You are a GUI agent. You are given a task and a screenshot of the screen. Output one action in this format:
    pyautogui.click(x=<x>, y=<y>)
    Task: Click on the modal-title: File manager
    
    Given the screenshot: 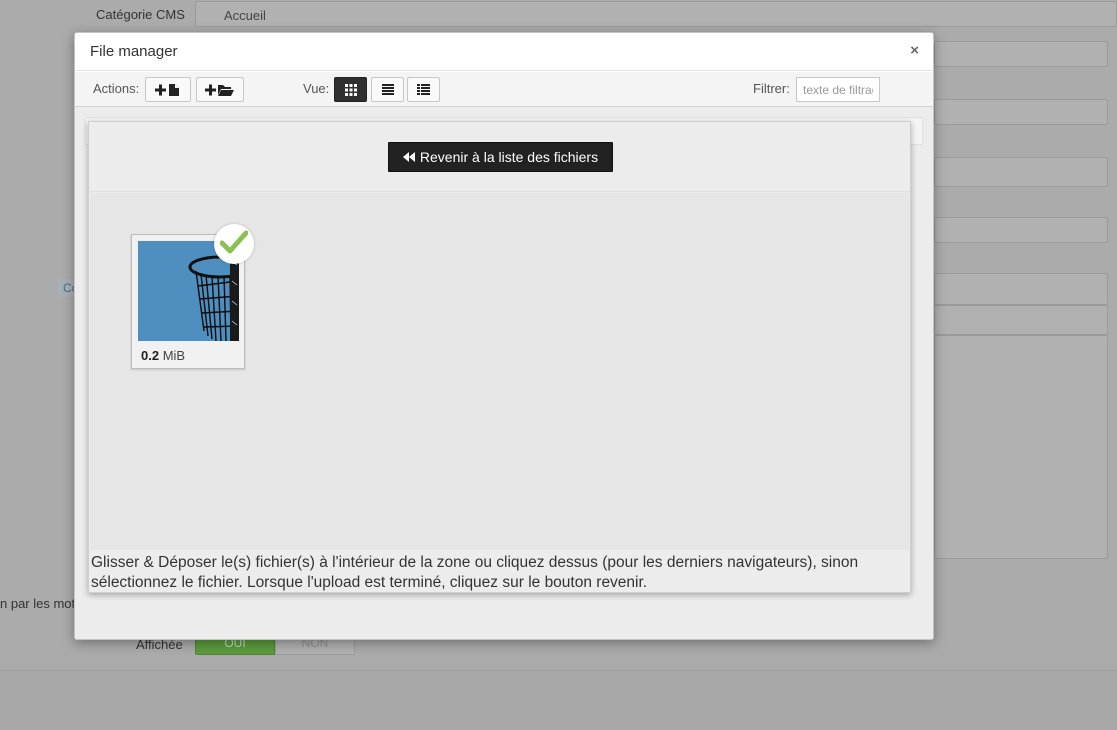 What is the action you would take?
    pyautogui.click(x=134, y=51)
    